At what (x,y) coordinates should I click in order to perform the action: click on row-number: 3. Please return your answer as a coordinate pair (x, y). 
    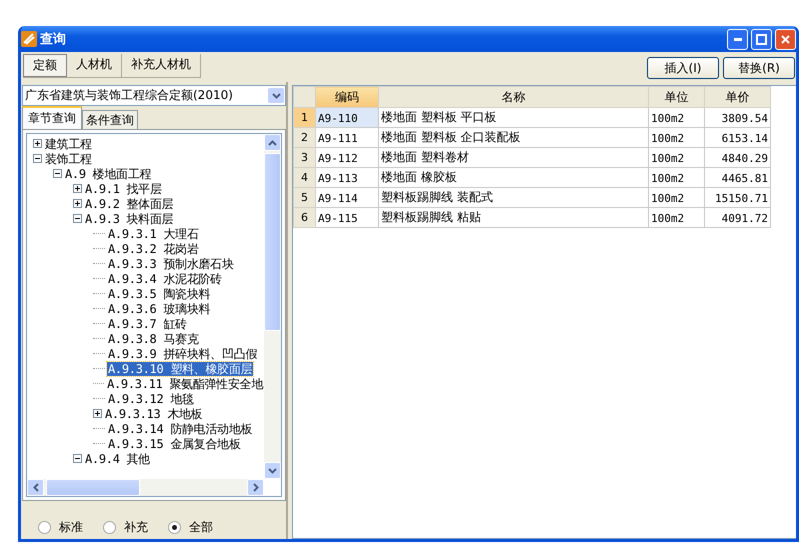
    Looking at the image, I should click on (305, 158).